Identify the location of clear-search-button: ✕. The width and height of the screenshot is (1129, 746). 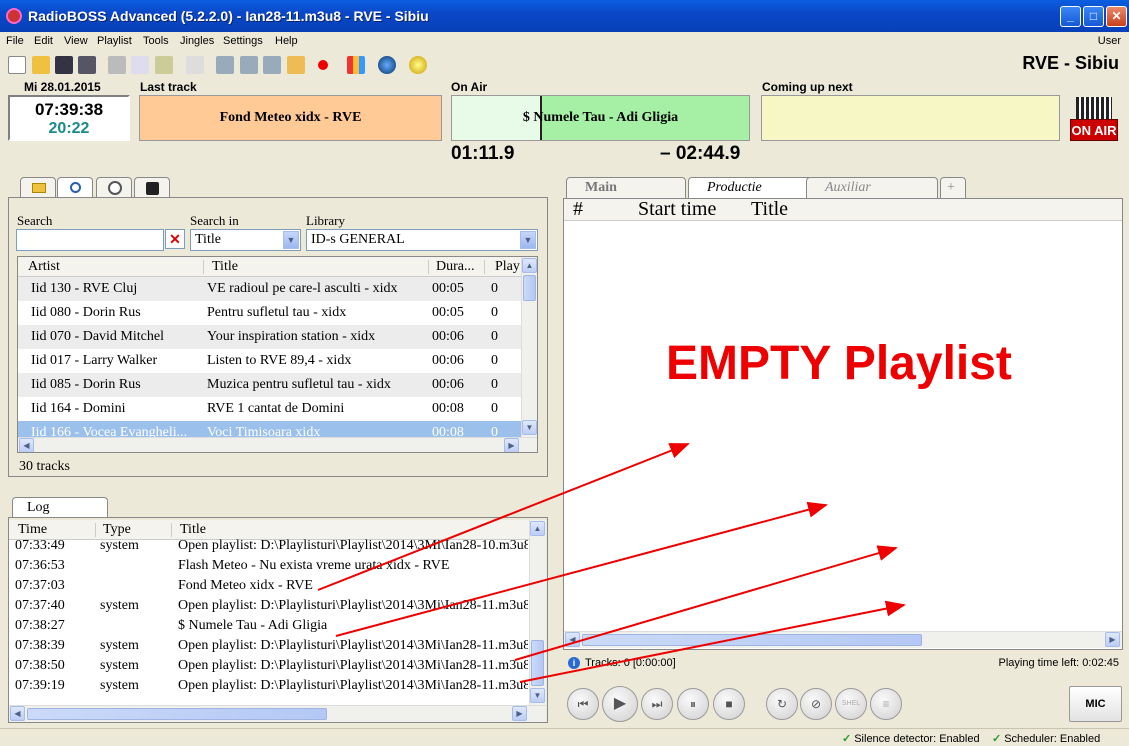
(175, 239).